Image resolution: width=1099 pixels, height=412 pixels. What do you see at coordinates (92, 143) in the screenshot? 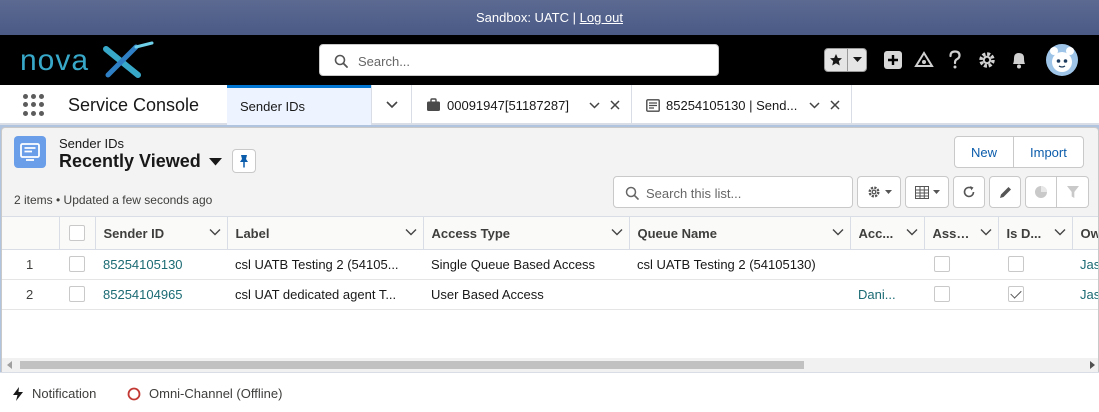
I see `object-label: Sender IDs` at bounding box center [92, 143].